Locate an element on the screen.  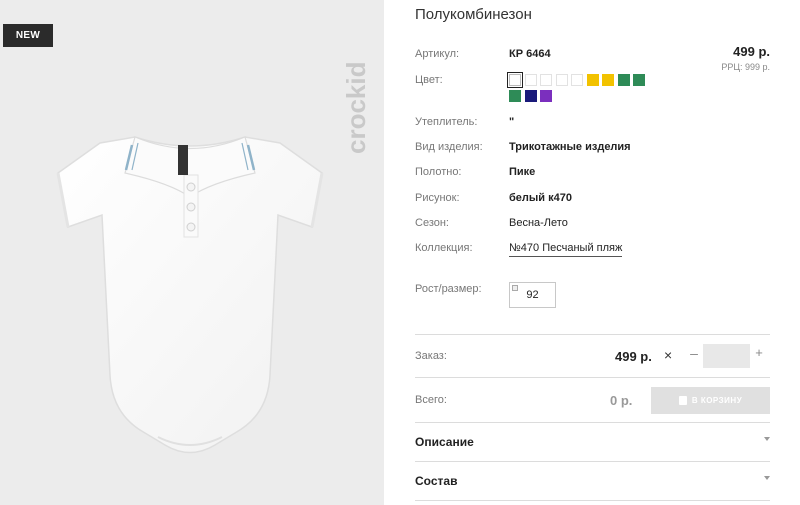
new-badge: NEW is located at coordinates (28, 35).